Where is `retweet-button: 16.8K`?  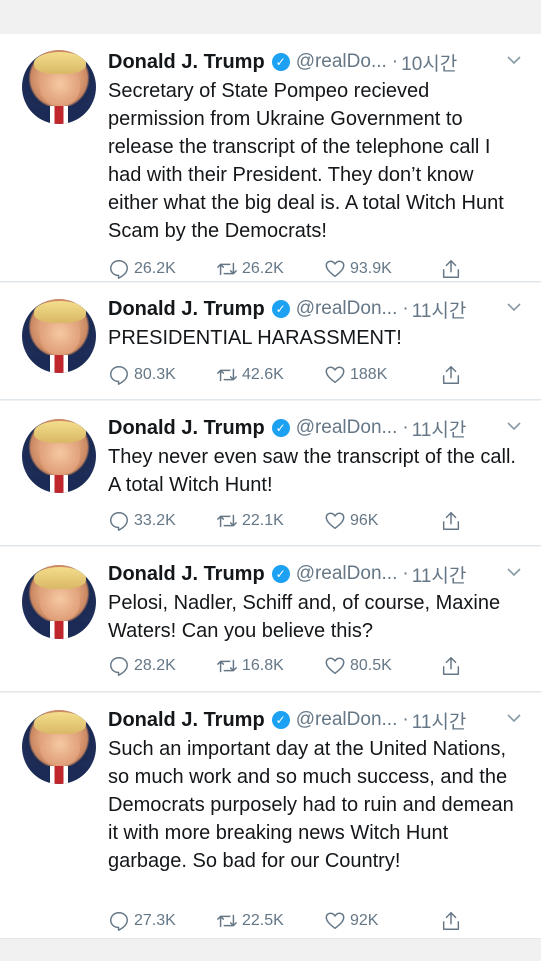 retweet-button: 16.8K is located at coordinates (270, 666).